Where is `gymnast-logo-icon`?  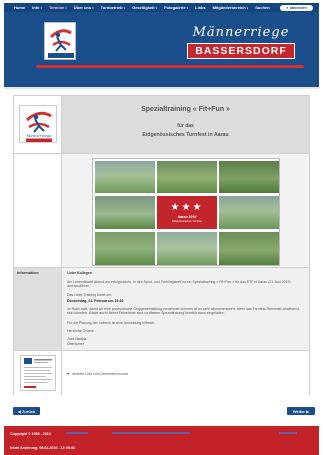 gymnast-logo-icon is located at coordinates (61, 43).